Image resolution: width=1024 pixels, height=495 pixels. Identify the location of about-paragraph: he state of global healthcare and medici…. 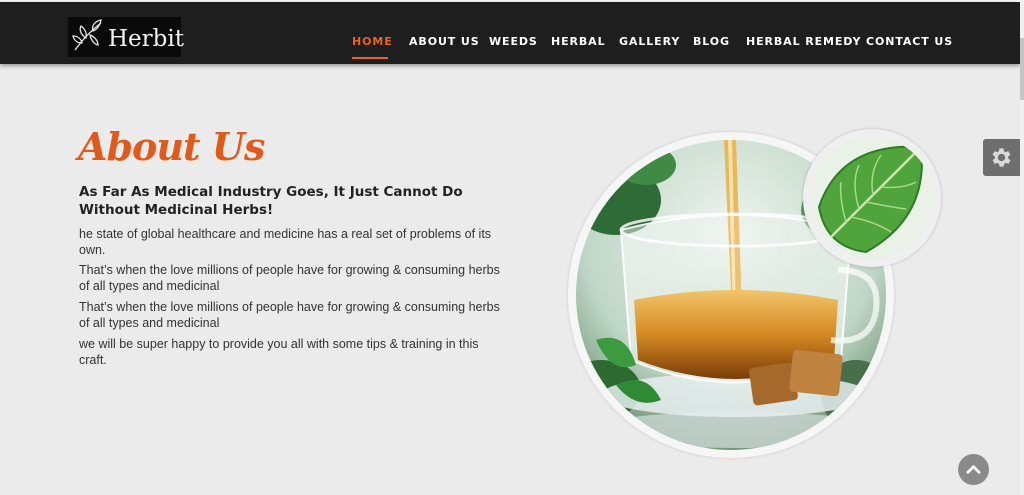
(285, 242).